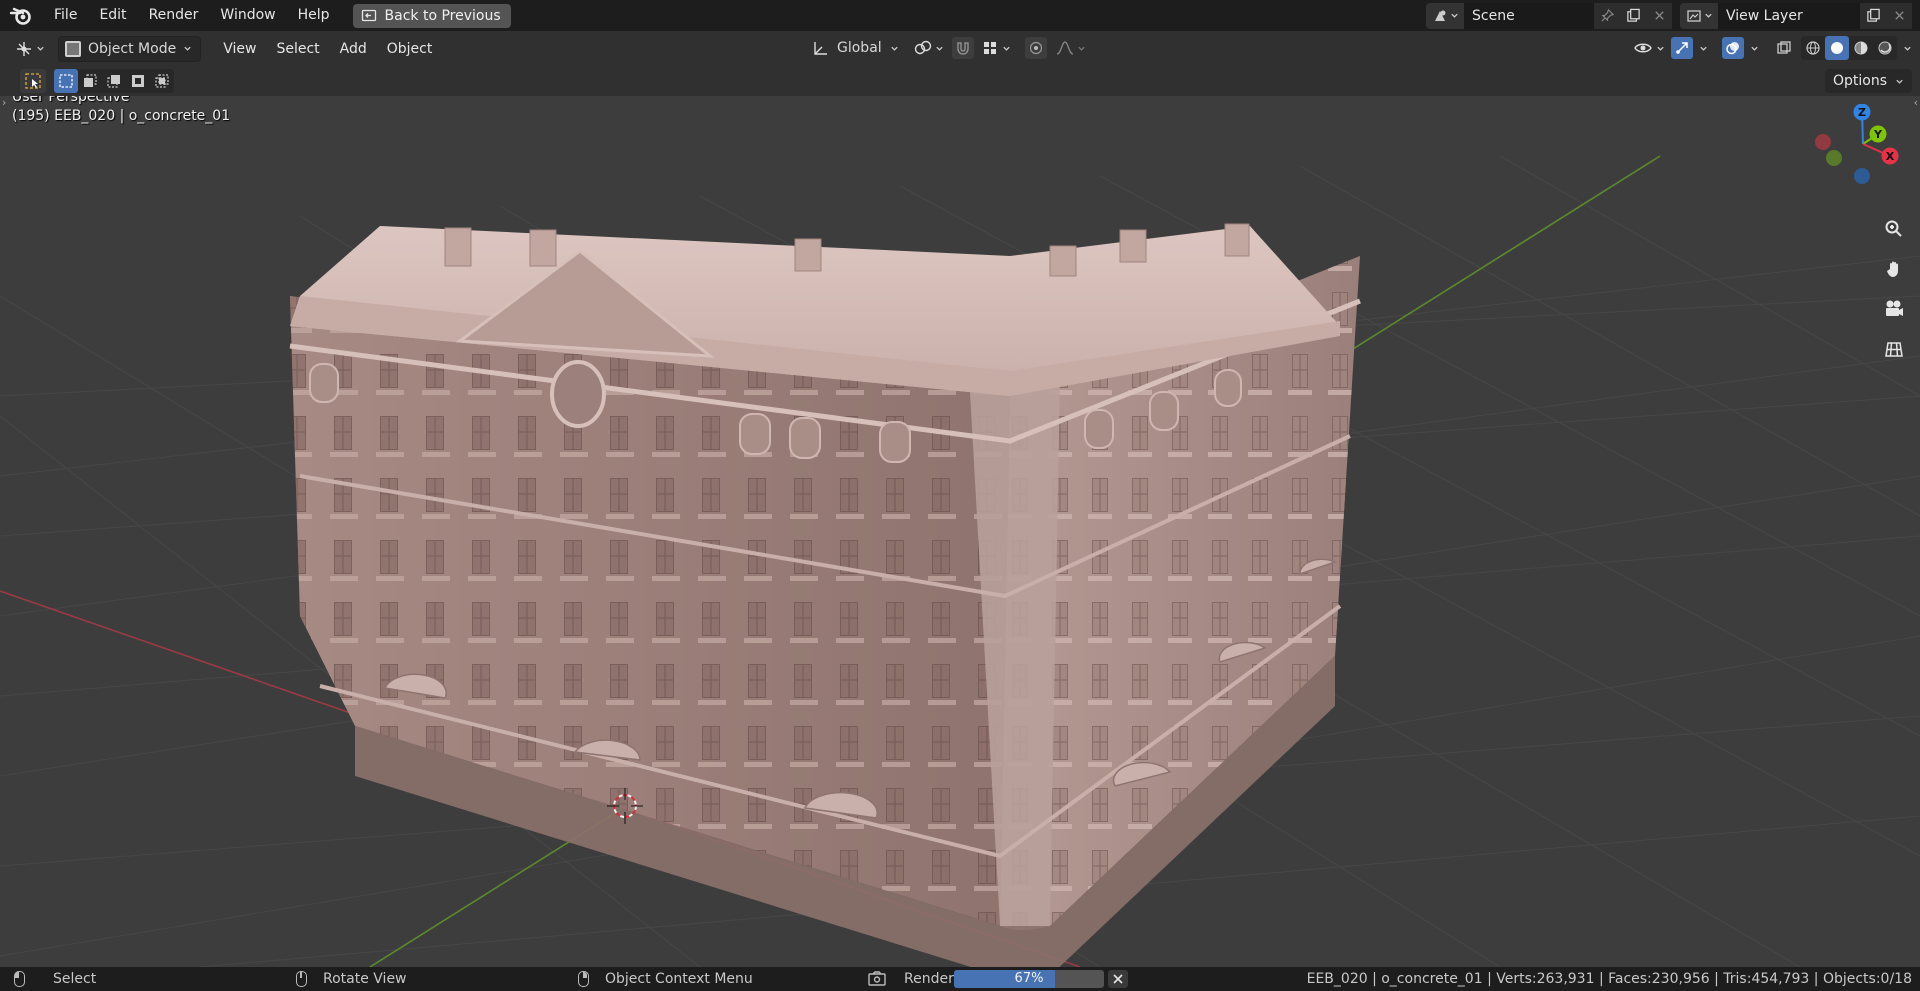 This screenshot has width=1920, height=991. What do you see at coordinates (73, 48) in the screenshot?
I see `object-mode-icon` at bounding box center [73, 48].